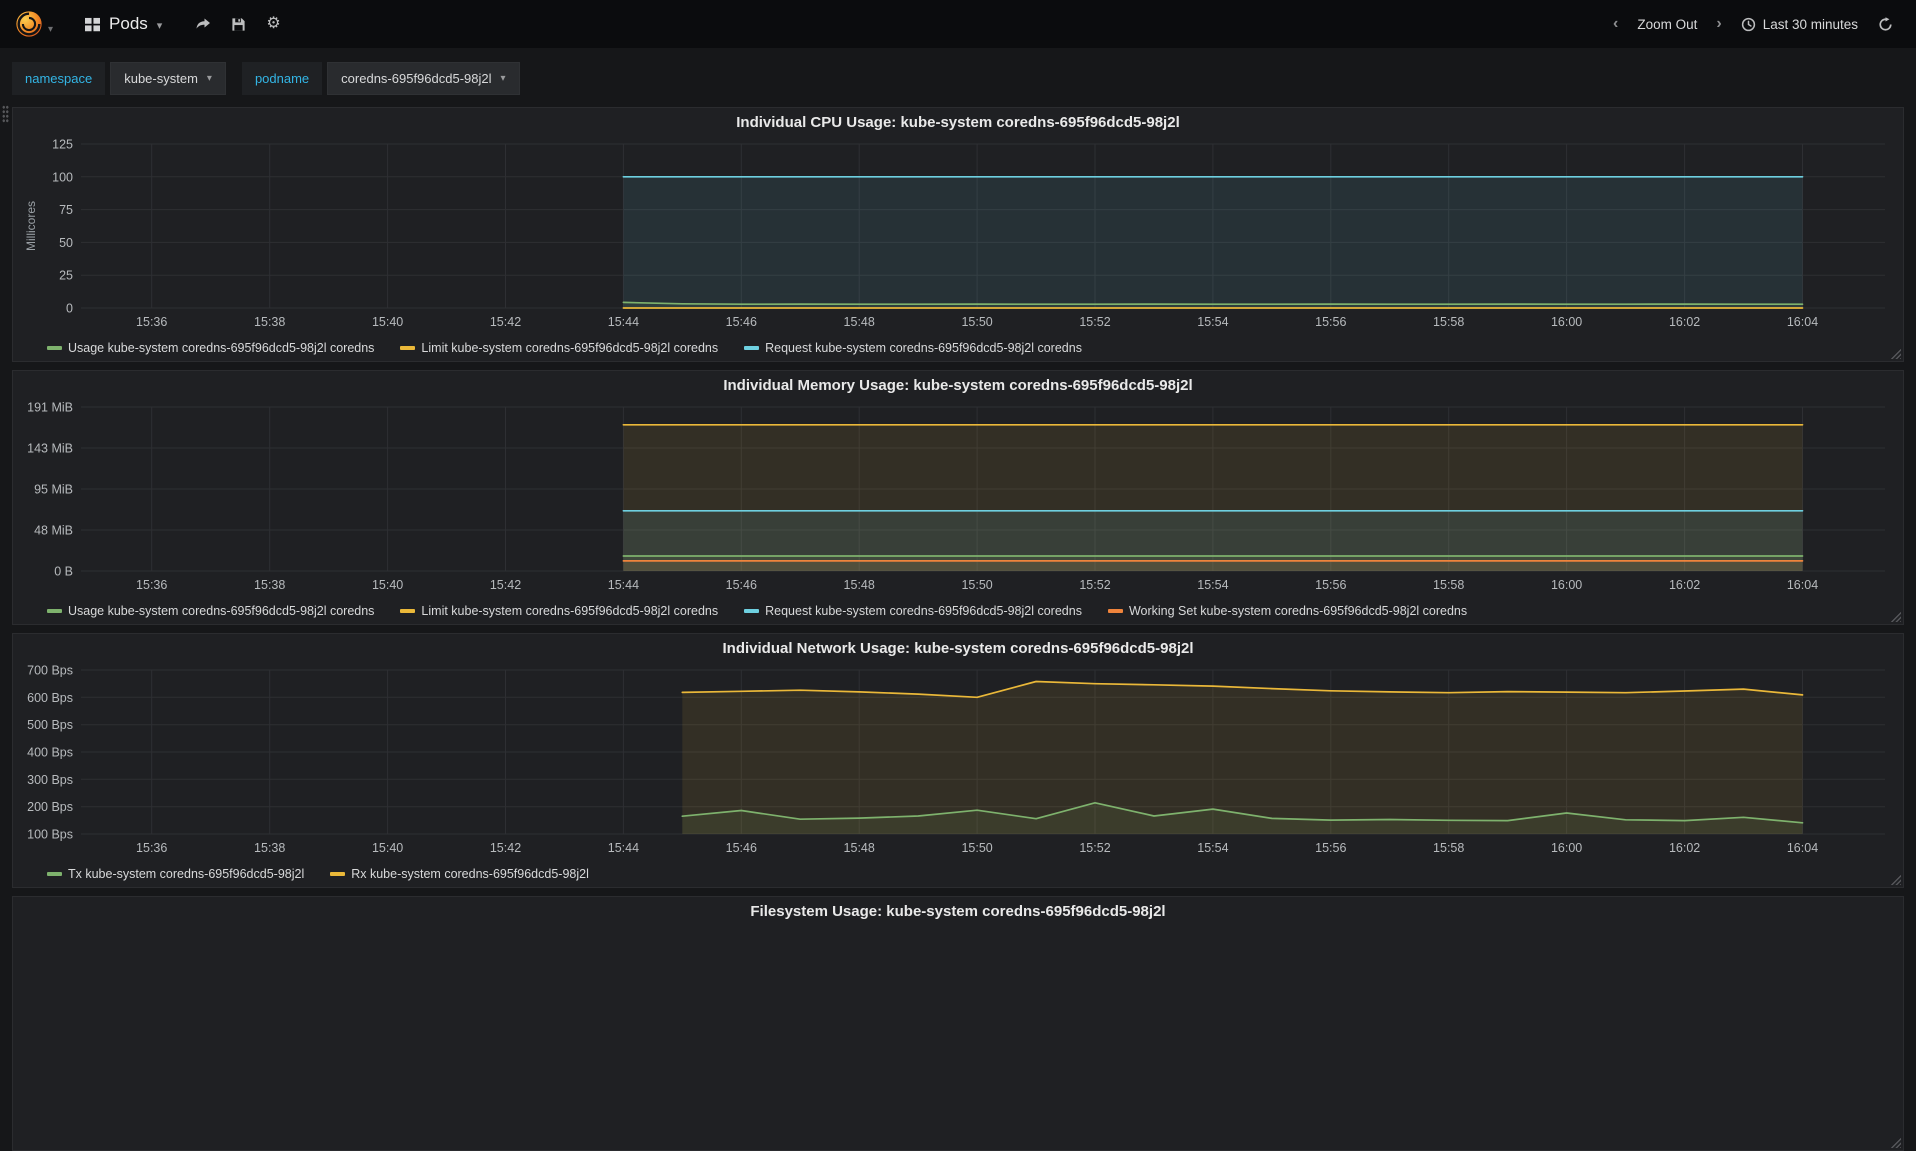 The height and width of the screenshot is (1151, 1916). What do you see at coordinates (1748, 24) in the screenshot?
I see `clock-icon` at bounding box center [1748, 24].